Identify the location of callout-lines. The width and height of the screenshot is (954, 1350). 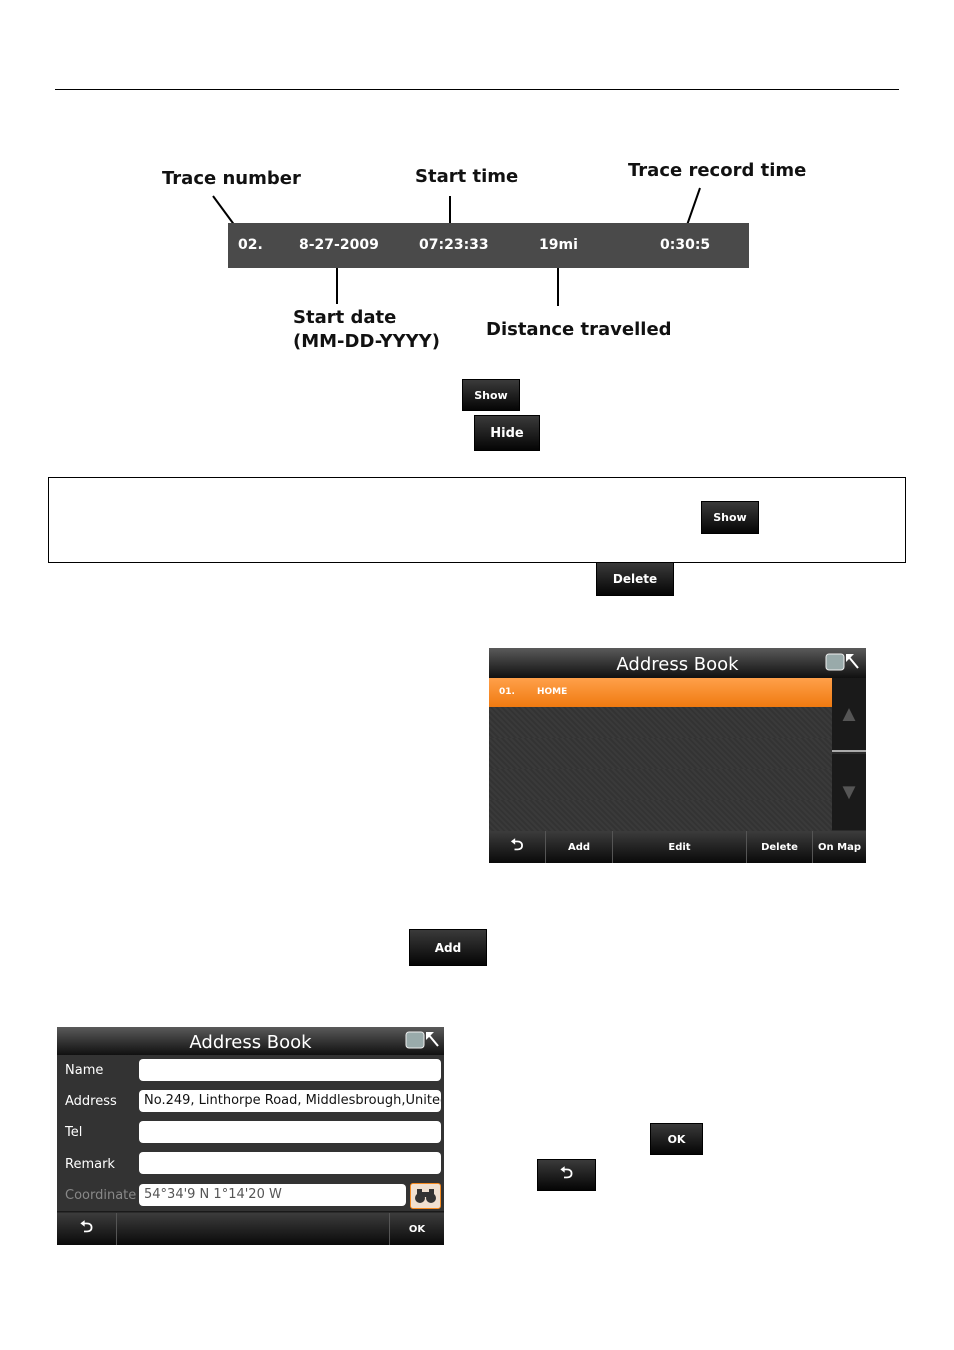
(456, 246).